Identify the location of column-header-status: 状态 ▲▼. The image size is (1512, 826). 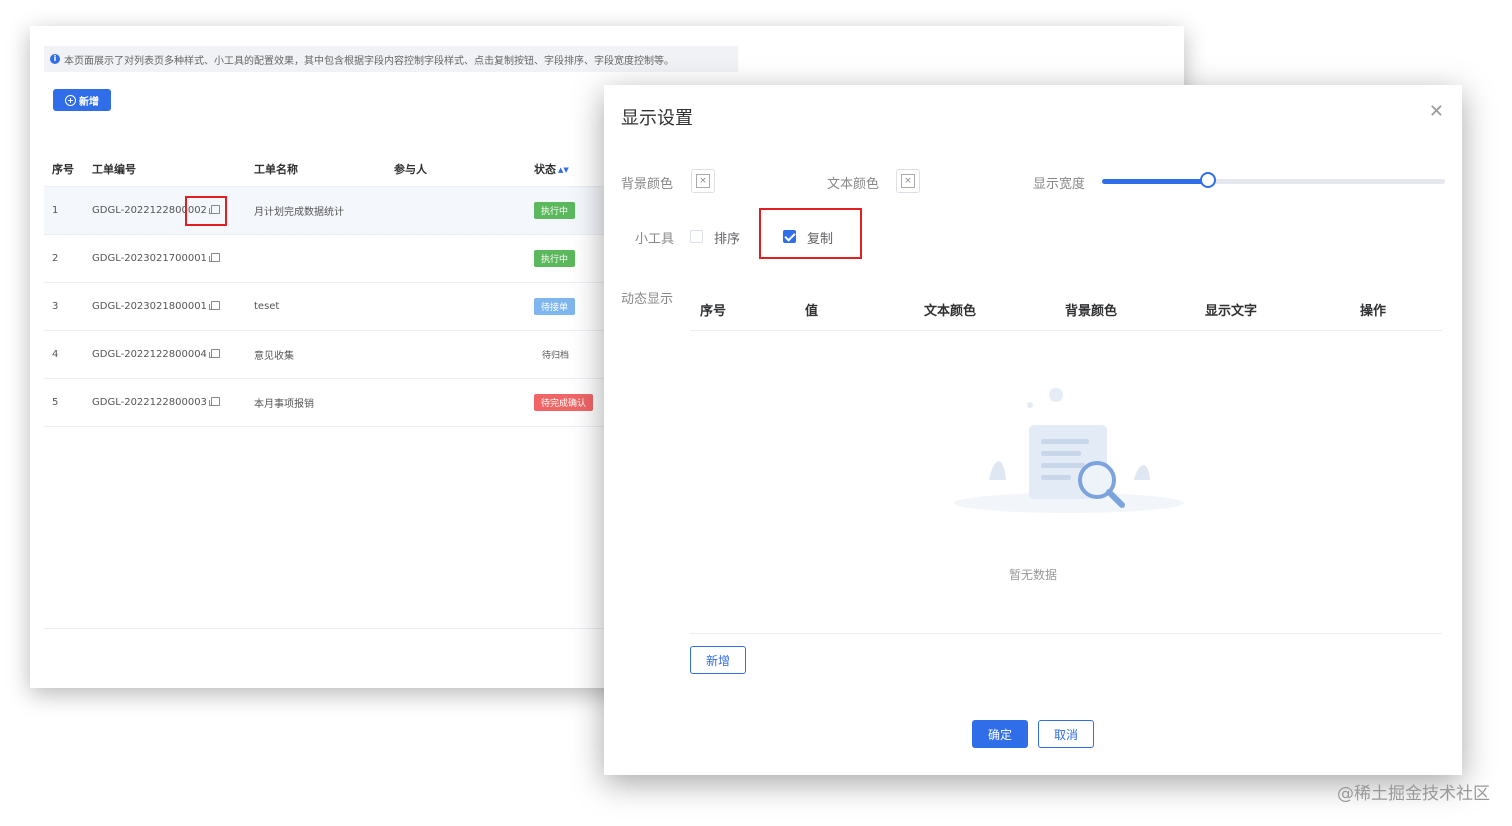
(569, 169).